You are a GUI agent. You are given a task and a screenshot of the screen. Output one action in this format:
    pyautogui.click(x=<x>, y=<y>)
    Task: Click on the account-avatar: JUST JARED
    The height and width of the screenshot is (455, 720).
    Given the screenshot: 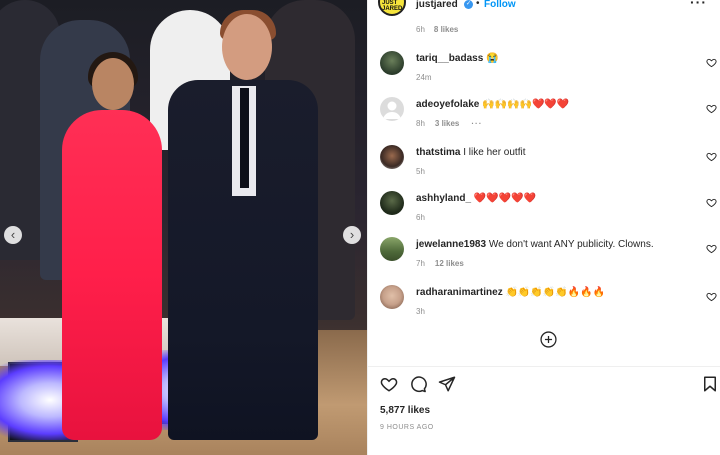 What is the action you would take?
    pyautogui.click(x=392, y=8)
    